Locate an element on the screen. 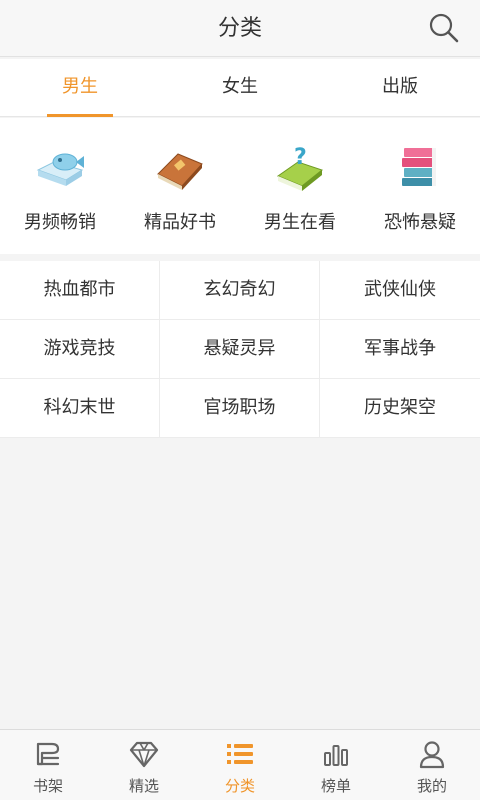 The width and height of the screenshot is (480, 800). diamond-icon is located at coordinates (144, 754).